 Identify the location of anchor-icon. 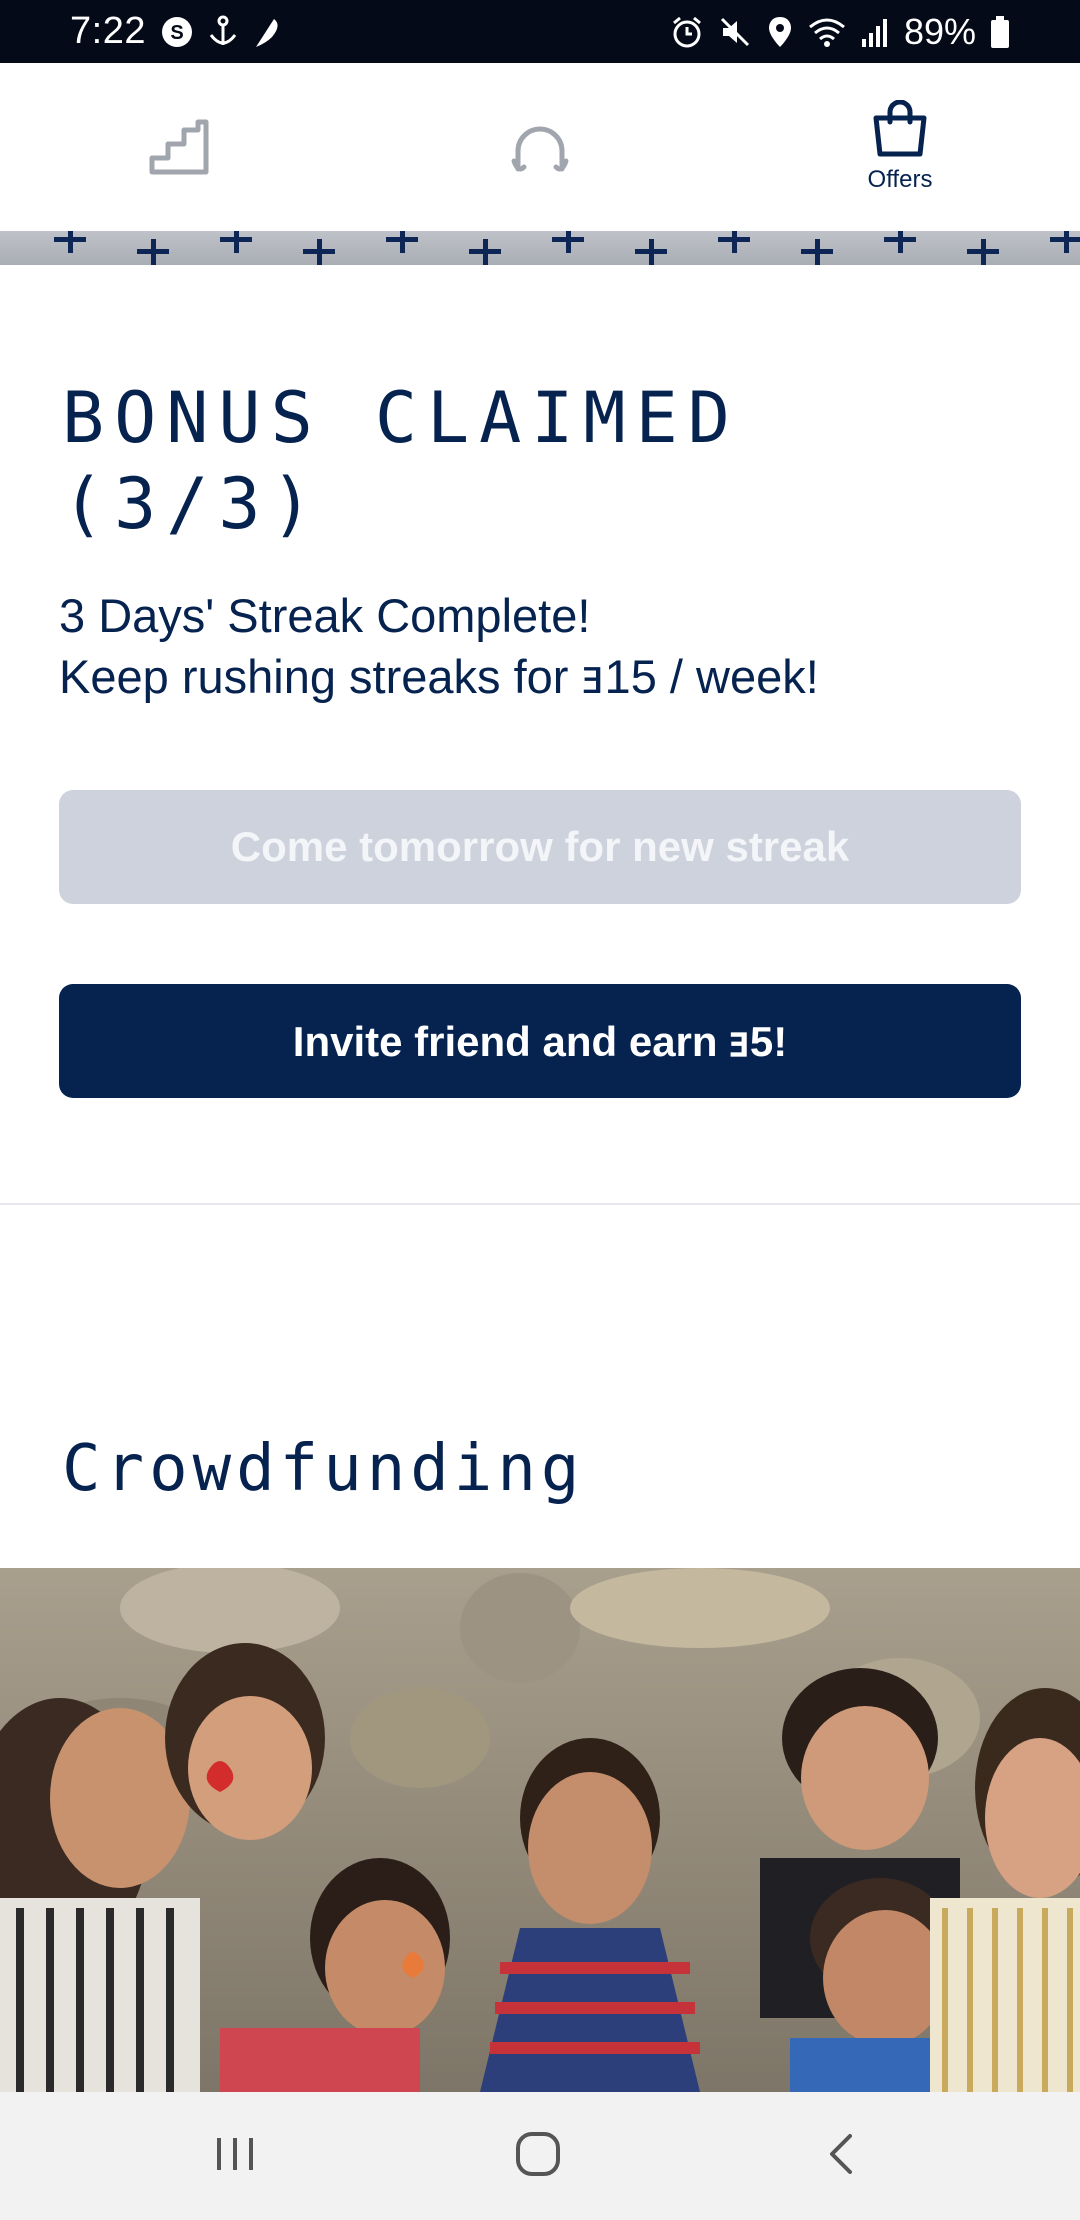
(223, 32).